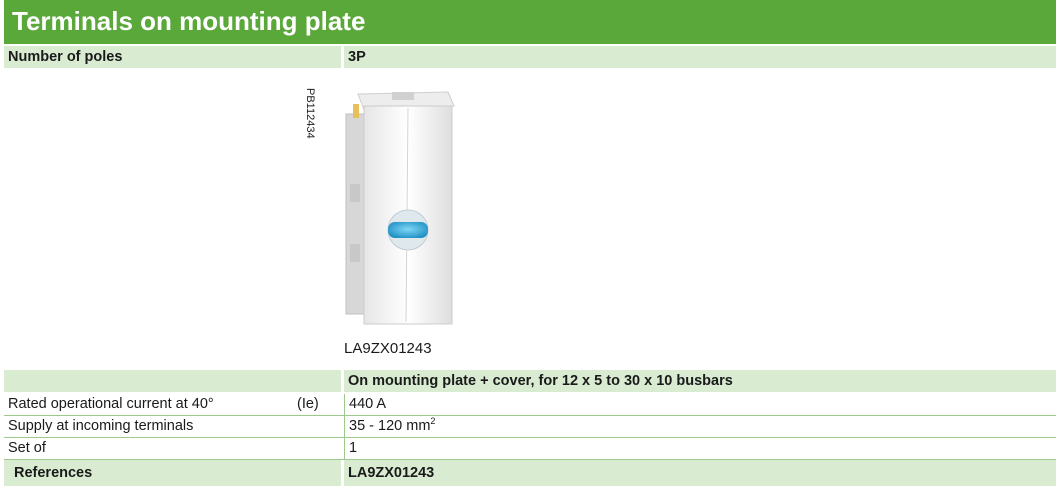 This screenshot has width=1056, height=497. Describe the element at coordinates (172, 57) in the screenshot. I see `poles-label: Number of poles` at that location.